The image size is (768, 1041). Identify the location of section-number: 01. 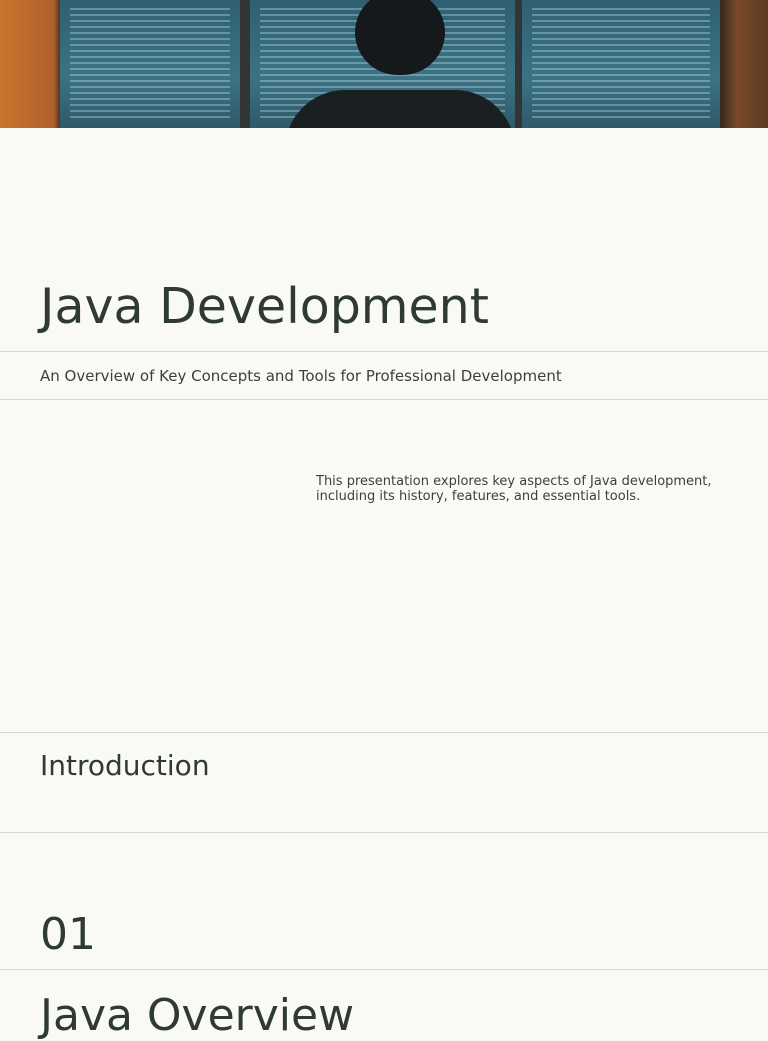
(68, 934).